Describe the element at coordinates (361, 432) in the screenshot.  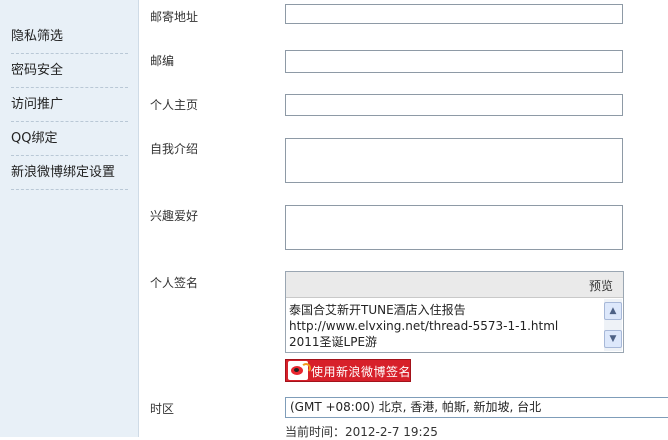
I see `current-time: 当前时间：2012-2-7 19:25` at that location.